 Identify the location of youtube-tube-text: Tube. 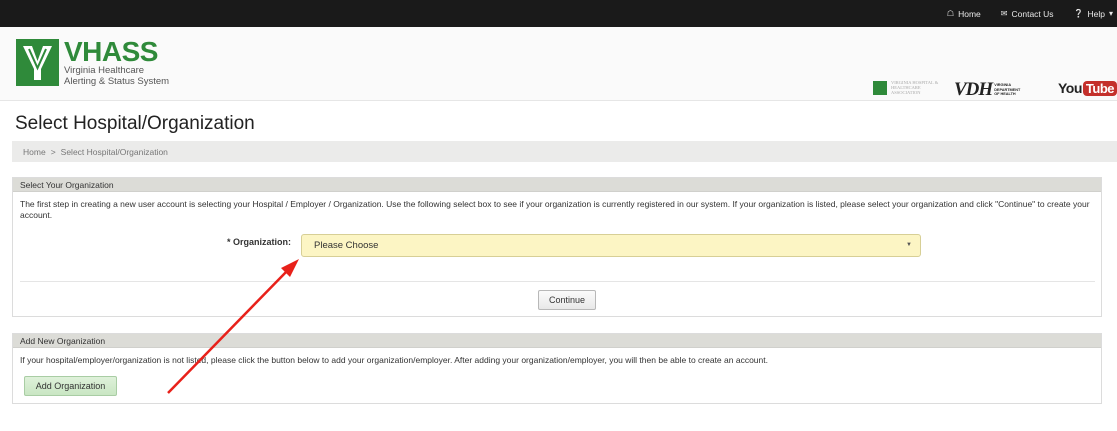
(1099, 88).